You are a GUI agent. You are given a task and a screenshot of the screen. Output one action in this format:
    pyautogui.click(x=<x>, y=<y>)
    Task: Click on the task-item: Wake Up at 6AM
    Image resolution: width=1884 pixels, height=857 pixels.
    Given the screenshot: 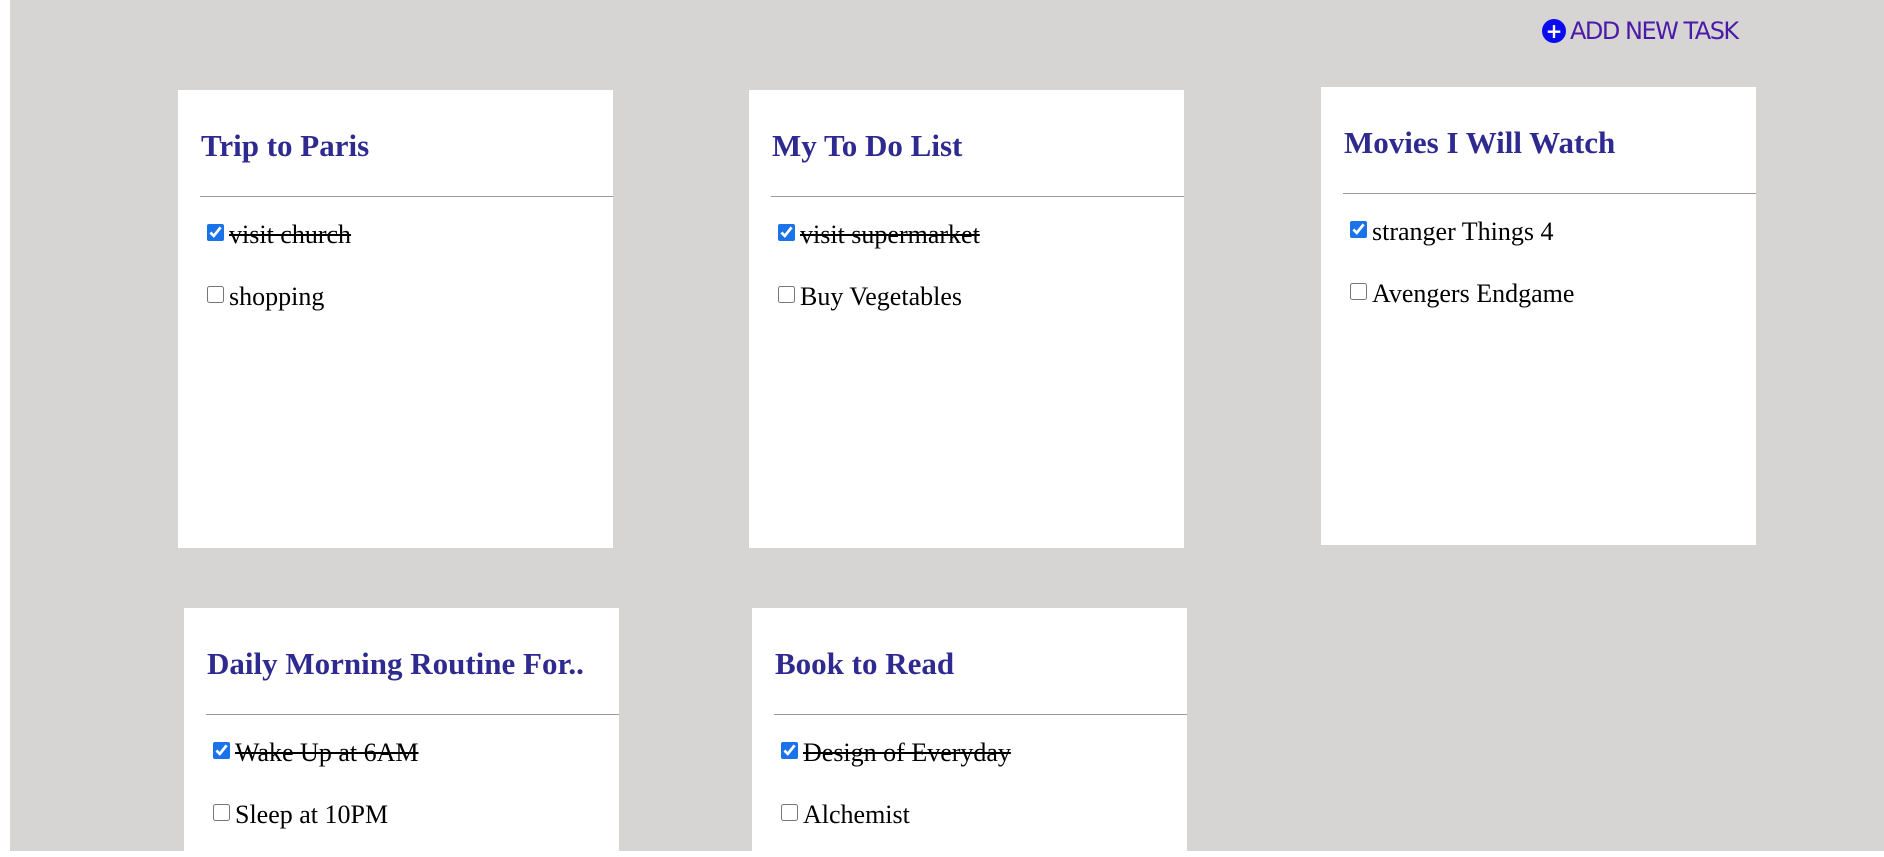 What is the action you would take?
    pyautogui.click(x=416, y=753)
    